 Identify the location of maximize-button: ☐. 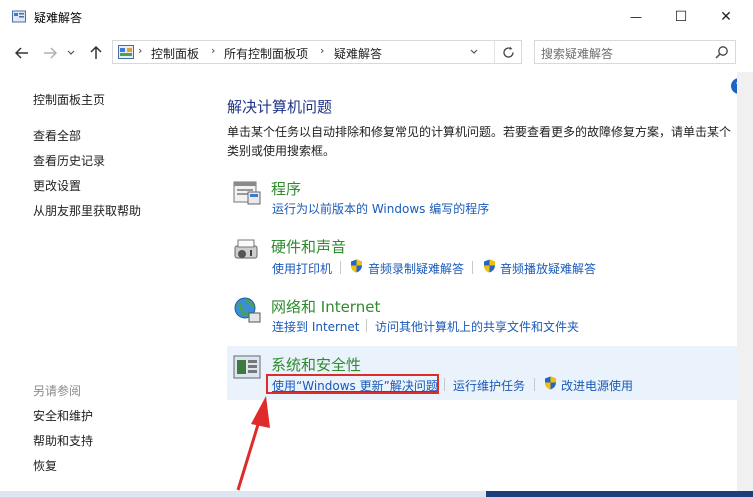
(681, 17).